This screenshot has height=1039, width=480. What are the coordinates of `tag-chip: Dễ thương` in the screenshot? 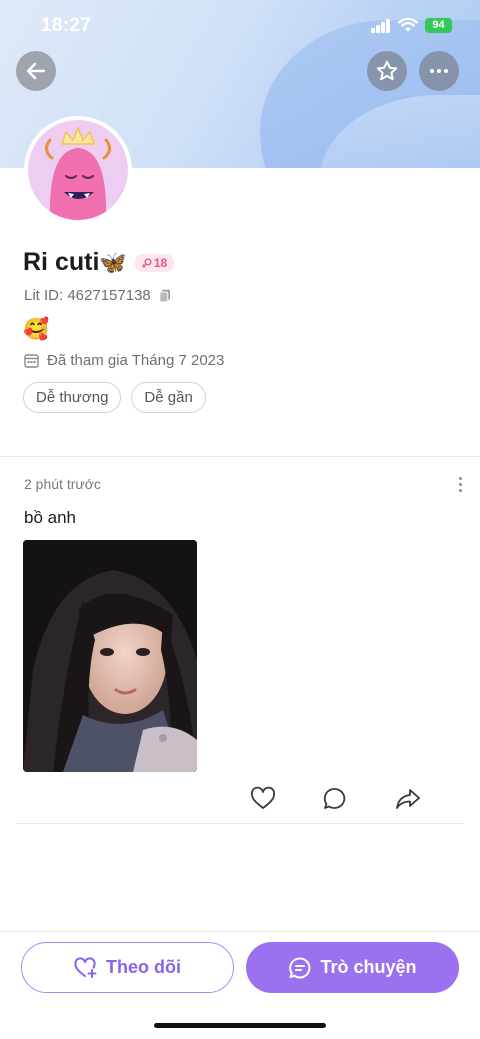 It's located at (72, 397).